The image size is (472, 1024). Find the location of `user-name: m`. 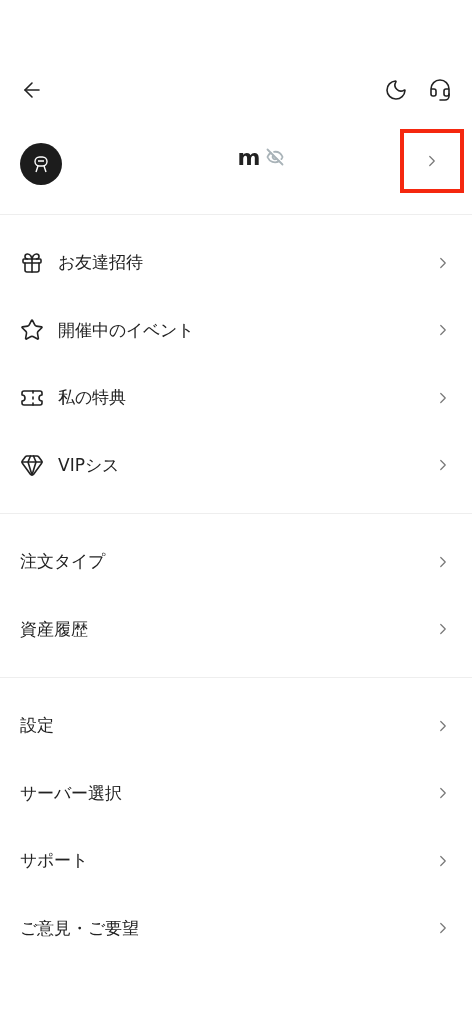

user-name: m is located at coordinates (249, 157).